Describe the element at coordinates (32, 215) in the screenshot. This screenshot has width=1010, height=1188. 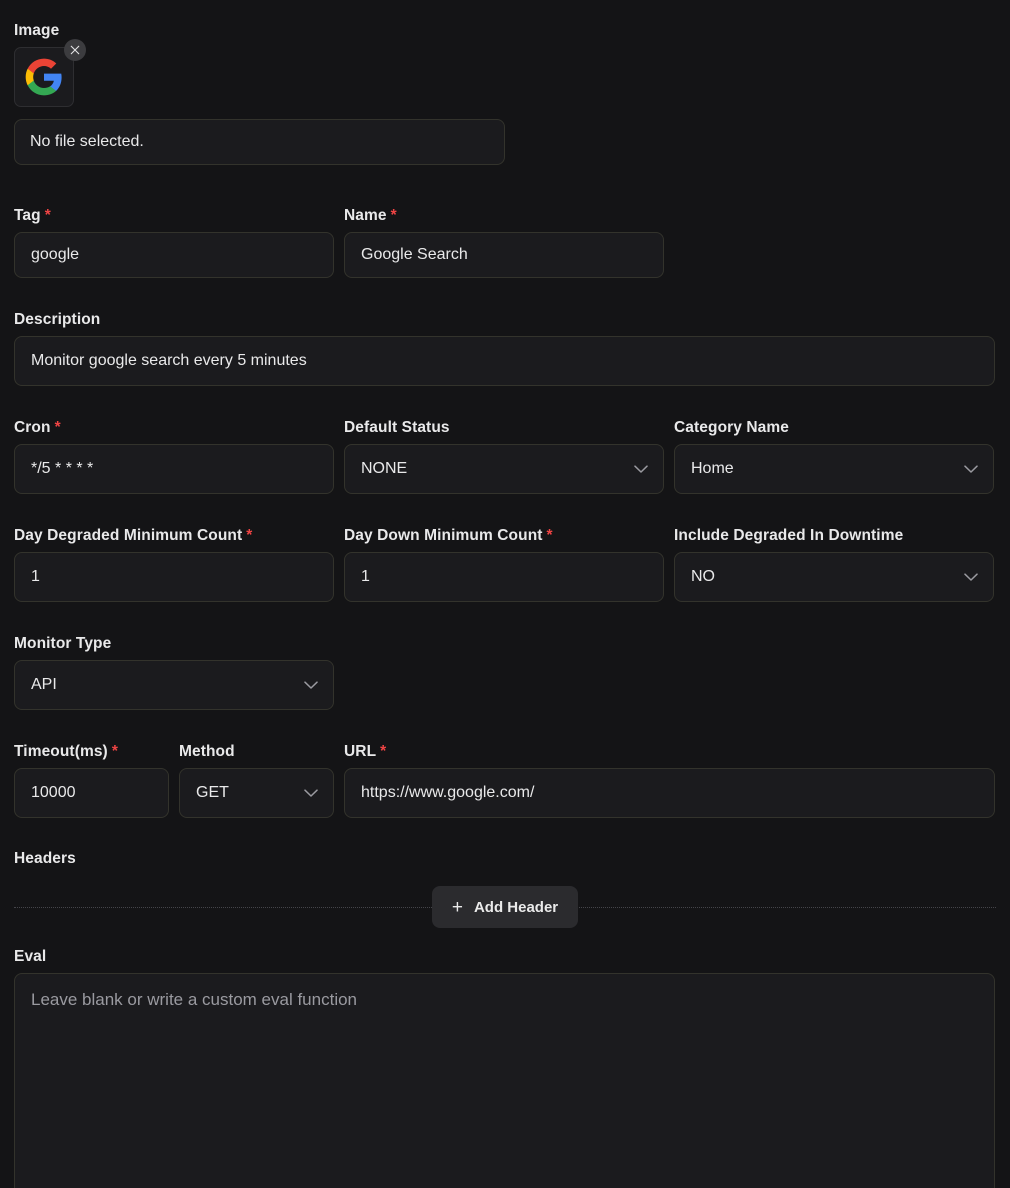
I see `tag-label: Tag *` at that location.